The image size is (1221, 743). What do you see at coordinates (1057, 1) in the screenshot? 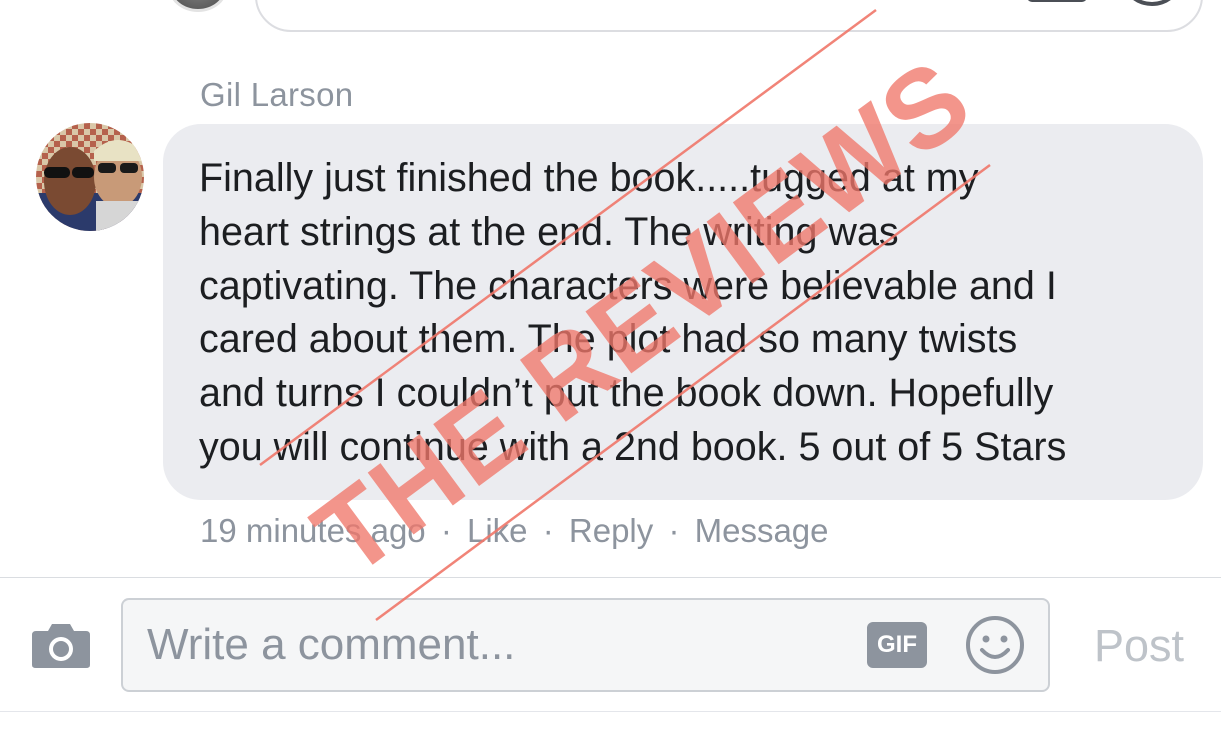
I see `previous-gif-icon` at bounding box center [1057, 1].